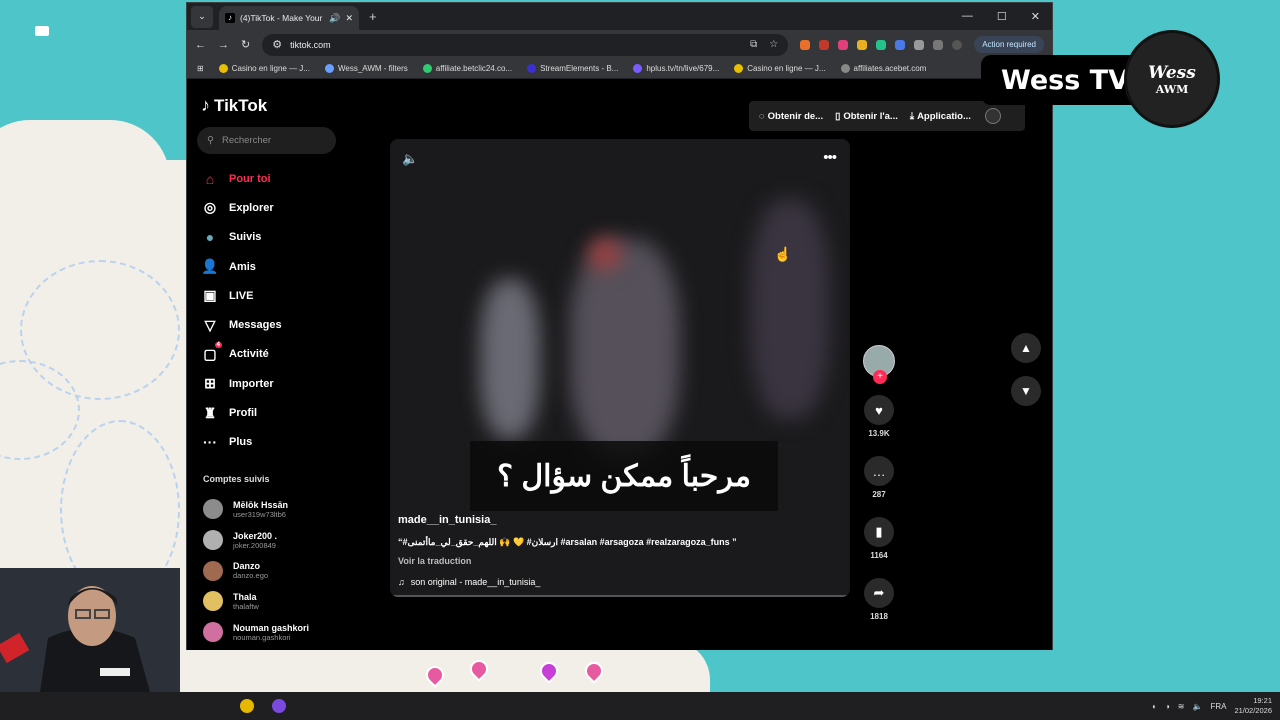 The image size is (1280, 720). Describe the element at coordinates (241, 295) in the screenshot. I see `sidebar-item-live: ▣ LIVE` at that location.